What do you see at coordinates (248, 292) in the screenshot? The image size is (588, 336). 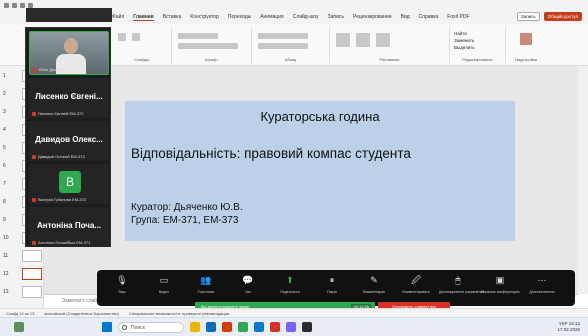 I see `control-label: Чат` at bounding box center [248, 292].